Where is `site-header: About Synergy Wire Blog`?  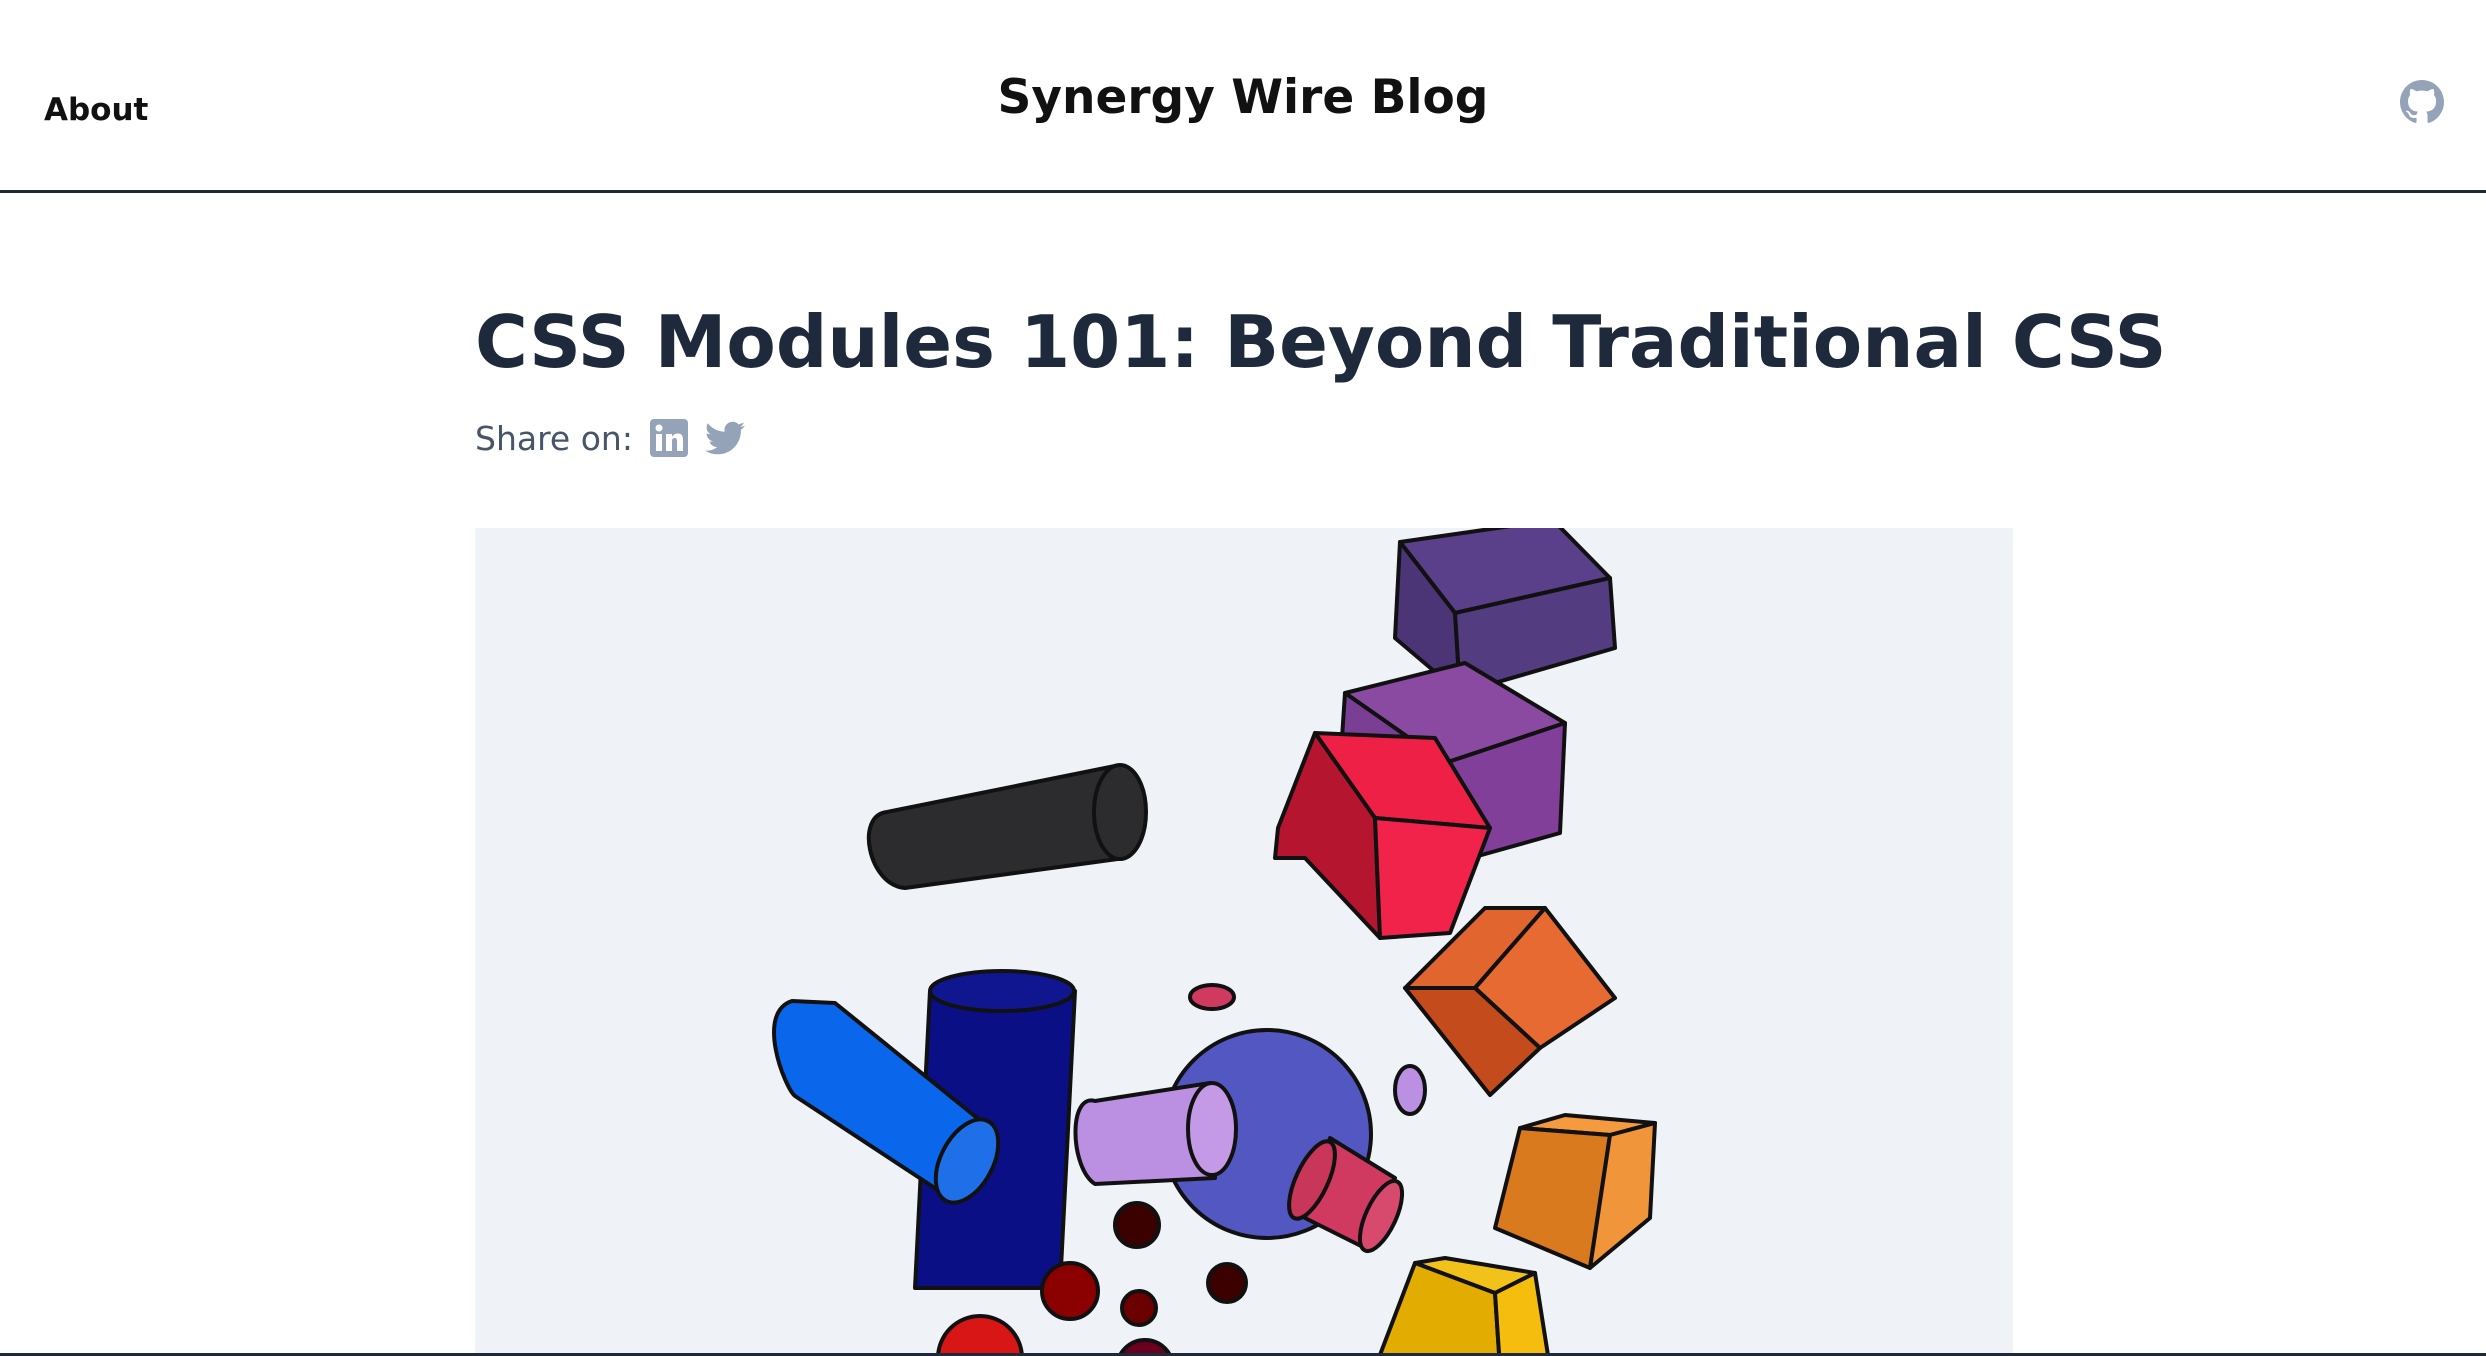
site-header: About Synergy Wire Blog is located at coordinates (1243, 96).